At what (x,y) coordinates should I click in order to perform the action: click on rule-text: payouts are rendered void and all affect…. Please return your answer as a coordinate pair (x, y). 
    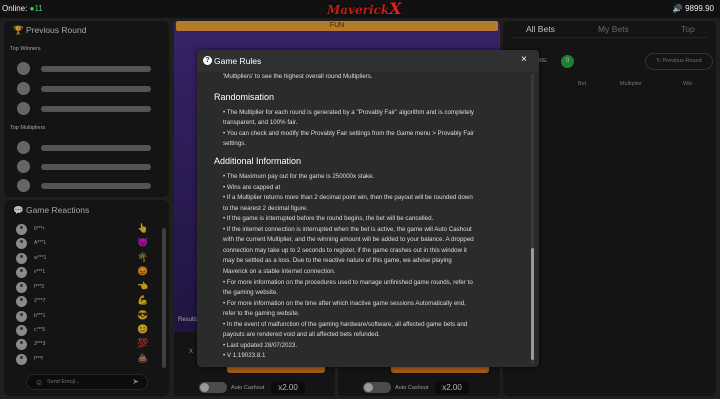
    Looking at the image, I should click on (301, 334).